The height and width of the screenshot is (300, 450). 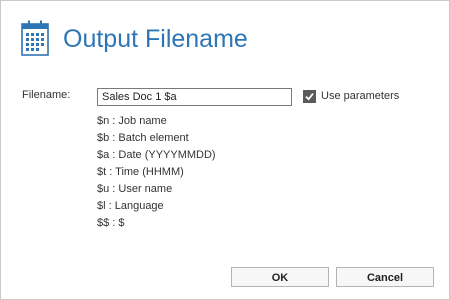 I want to click on parameter-item: $n : Job name, so click(x=132, y=121).